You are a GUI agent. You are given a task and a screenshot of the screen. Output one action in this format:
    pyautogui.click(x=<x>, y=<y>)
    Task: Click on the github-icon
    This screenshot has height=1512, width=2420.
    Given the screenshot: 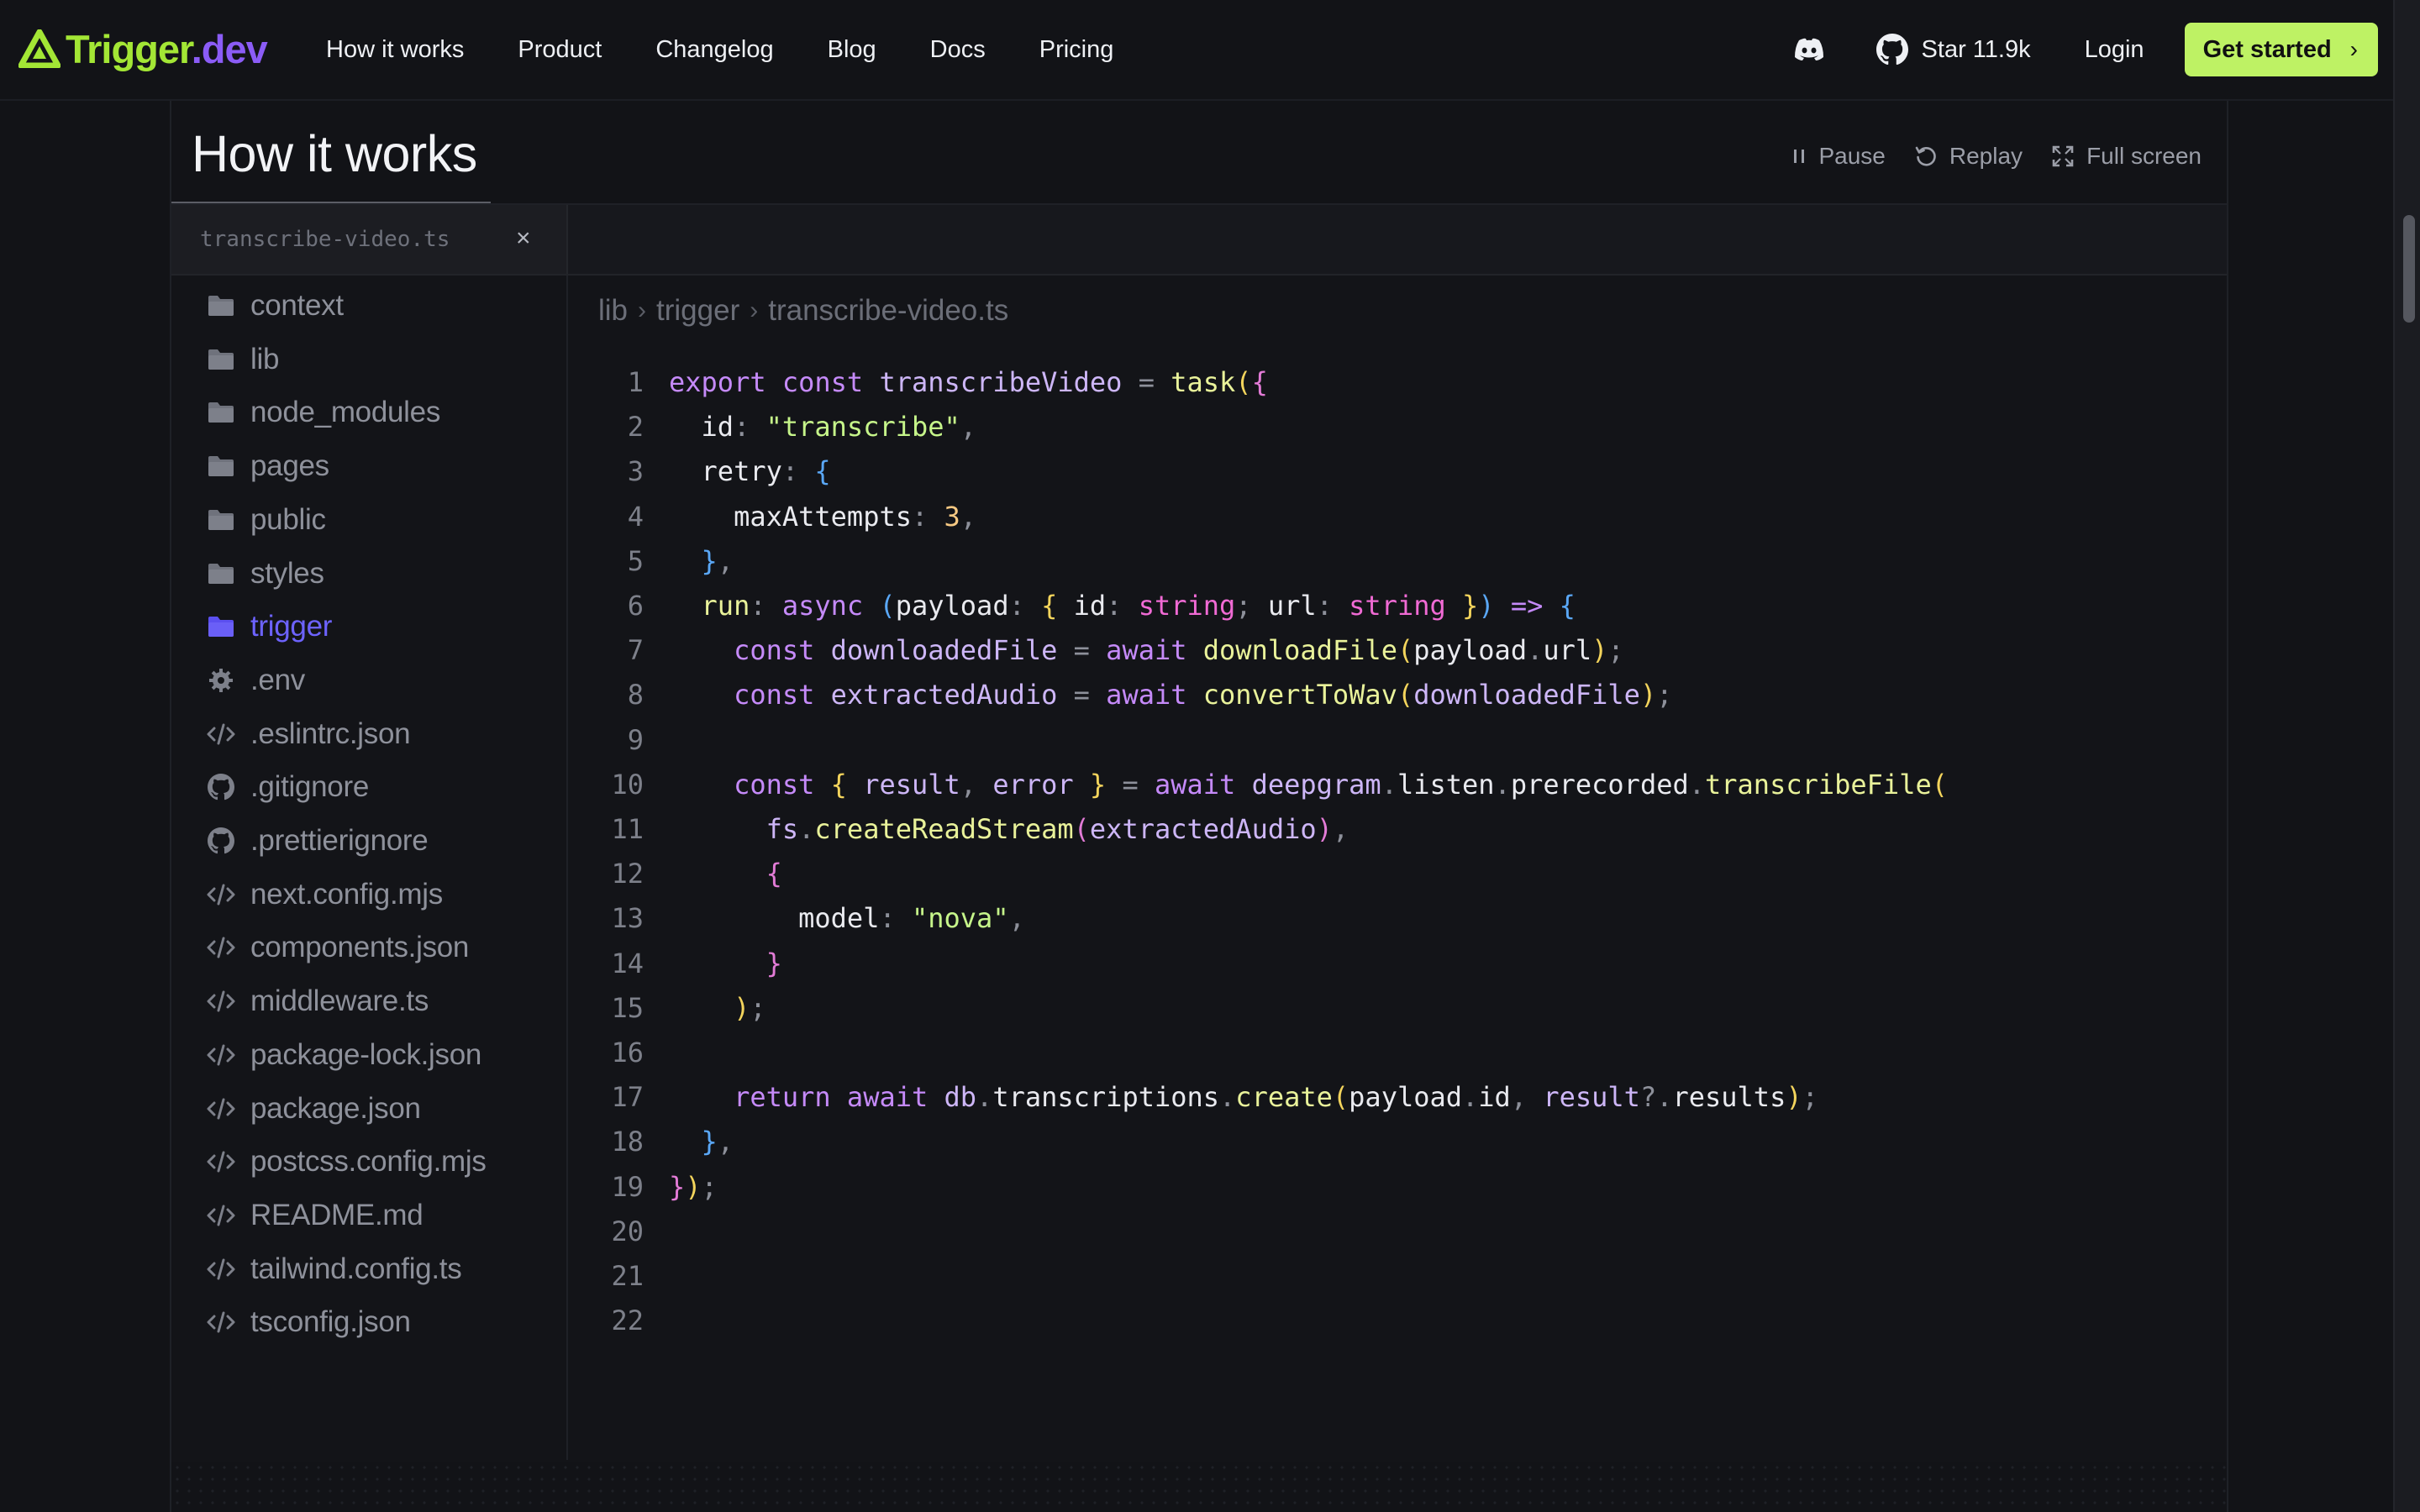 What is the action you would take?
    pyautogui.click(x=221, y=787)
    